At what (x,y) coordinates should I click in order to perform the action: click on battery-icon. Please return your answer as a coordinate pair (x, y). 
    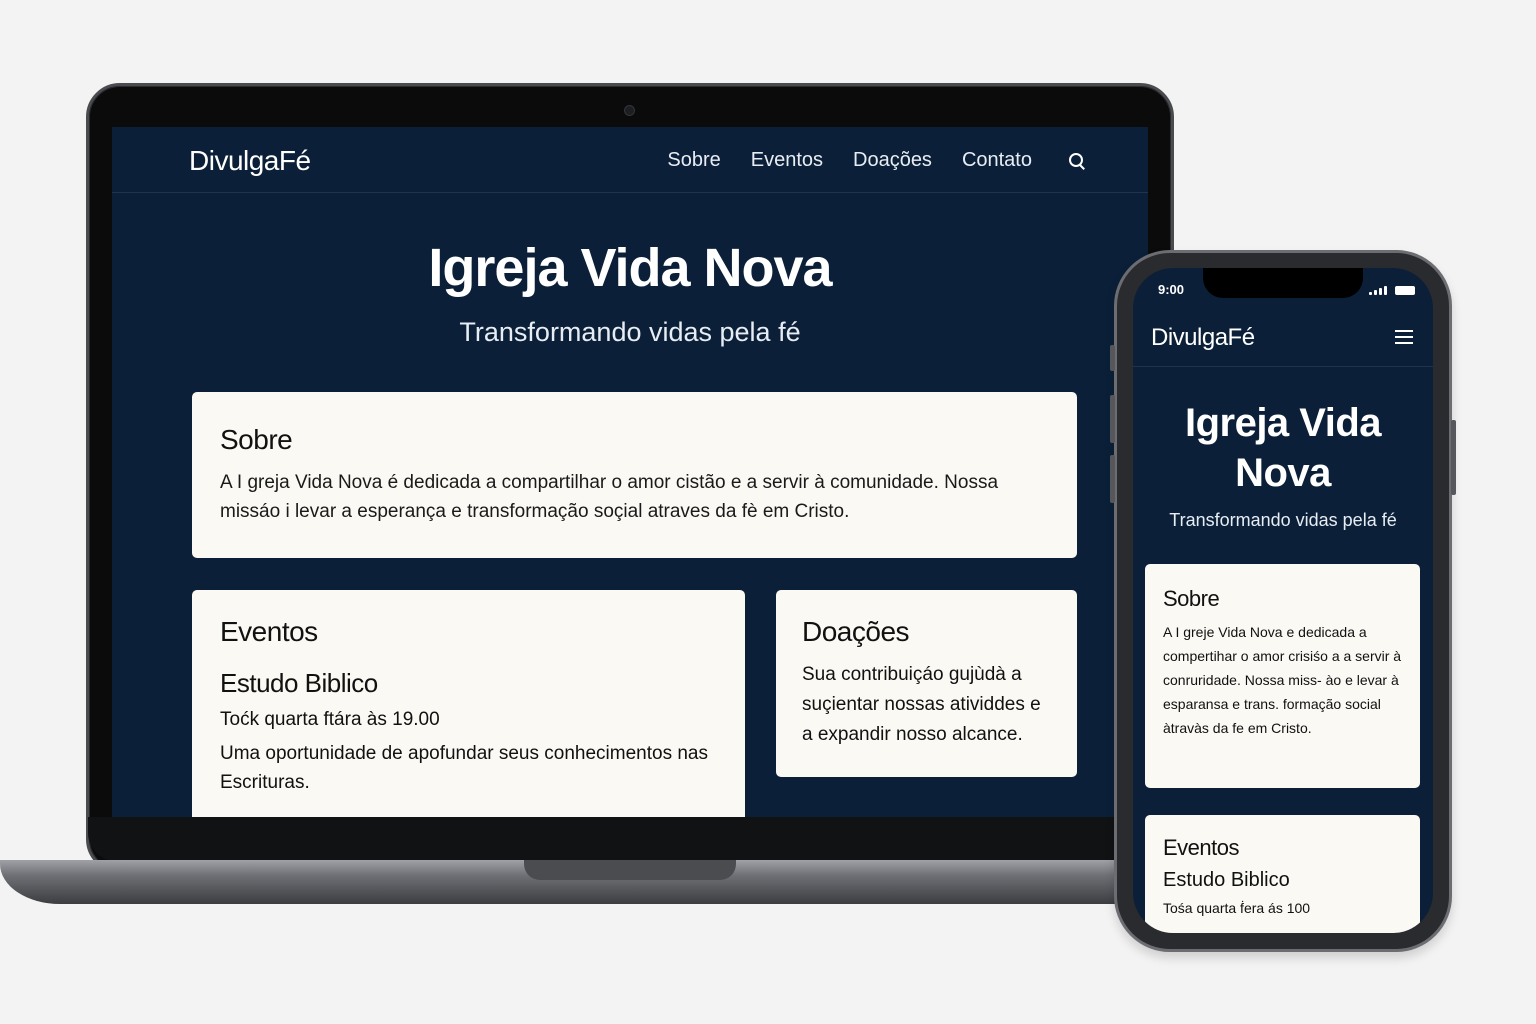
    Looking at the image, I should click on (1405, 290).